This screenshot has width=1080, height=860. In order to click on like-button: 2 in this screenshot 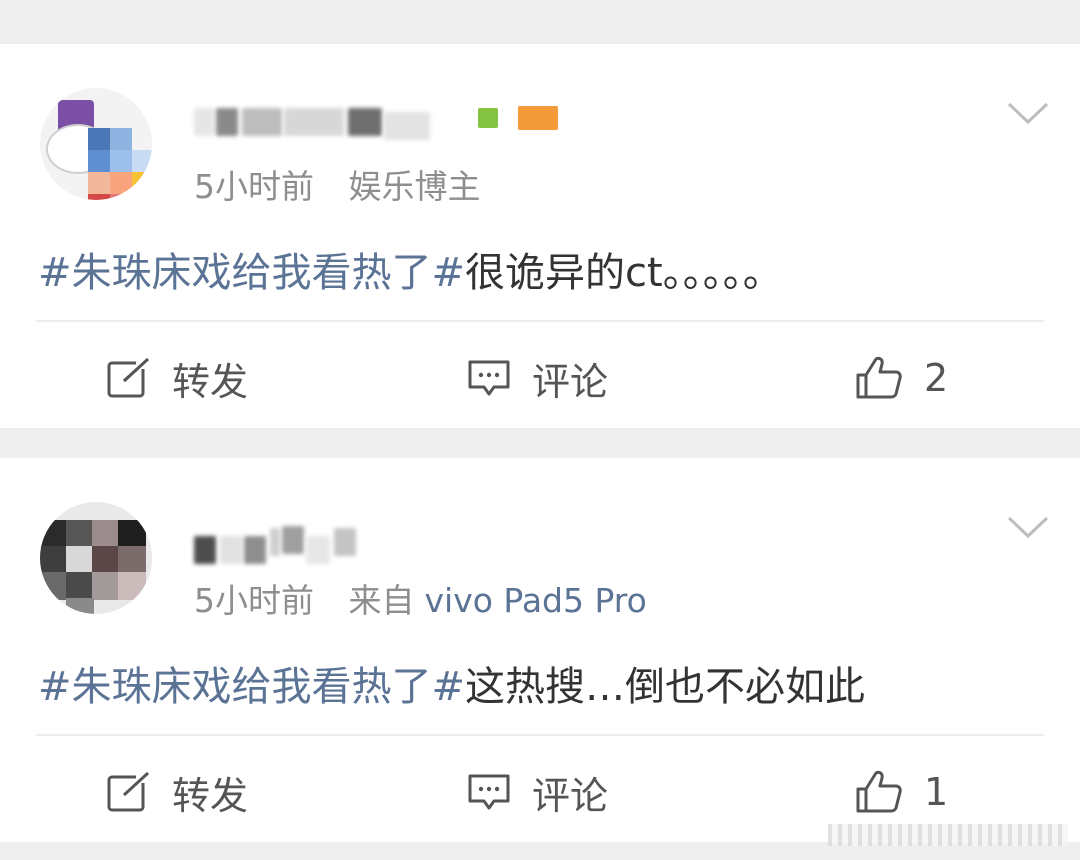, I will do `click(901, 378)`.